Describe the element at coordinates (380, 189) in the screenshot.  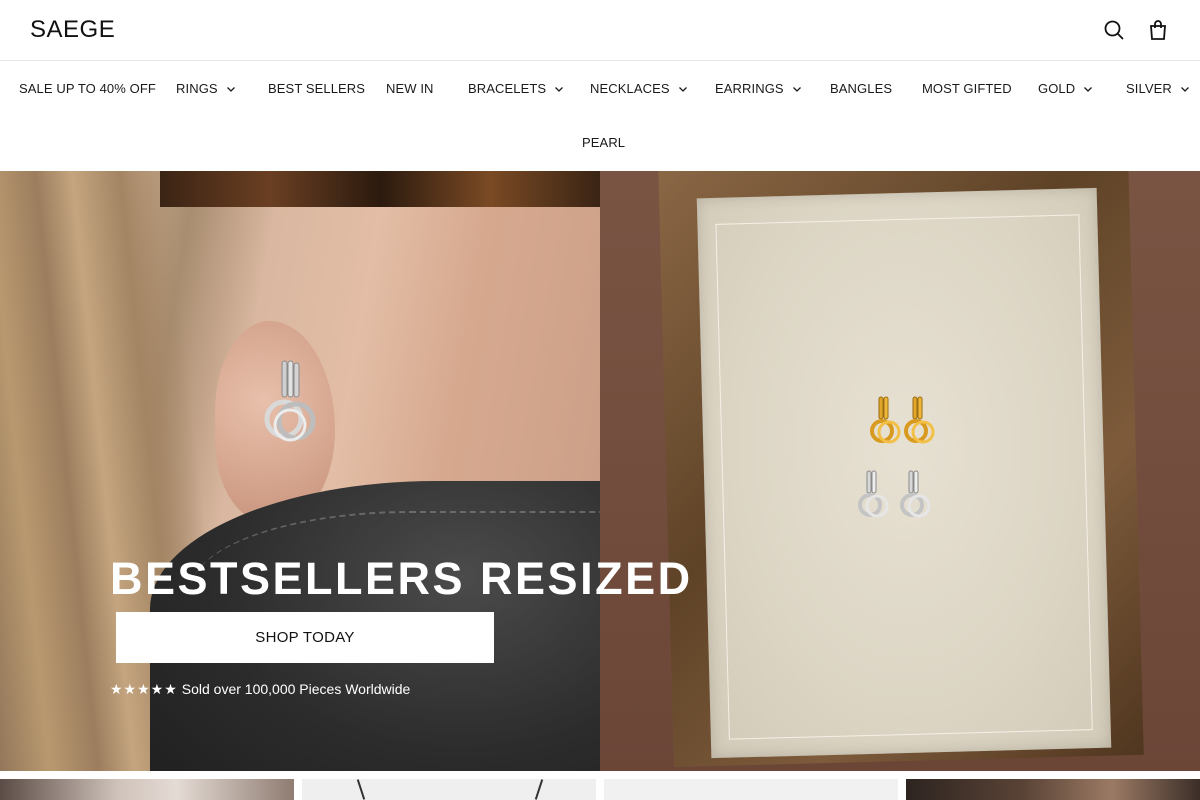
I see `sunglasses-shape` at that location.